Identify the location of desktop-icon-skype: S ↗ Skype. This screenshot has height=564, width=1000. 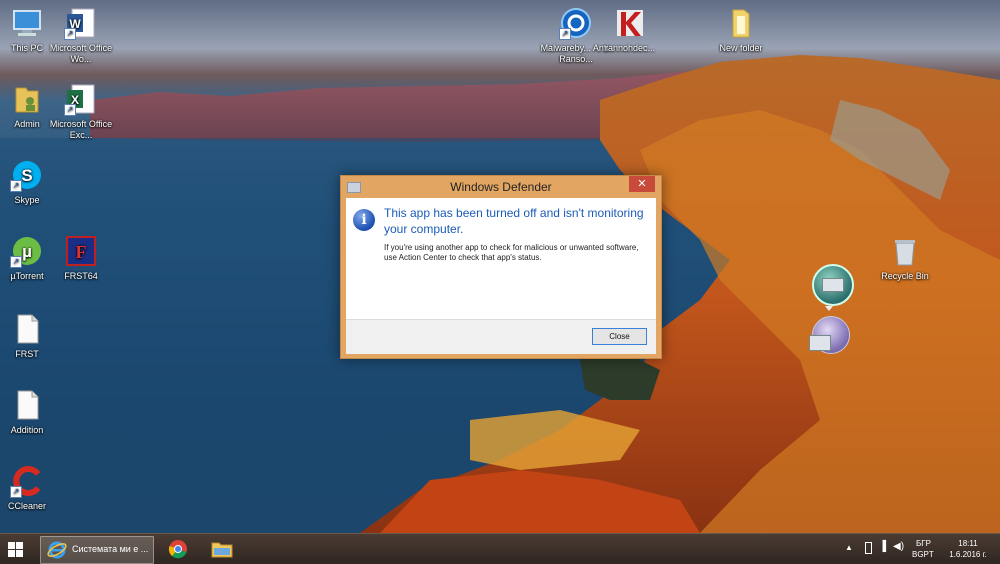
(32, 182).